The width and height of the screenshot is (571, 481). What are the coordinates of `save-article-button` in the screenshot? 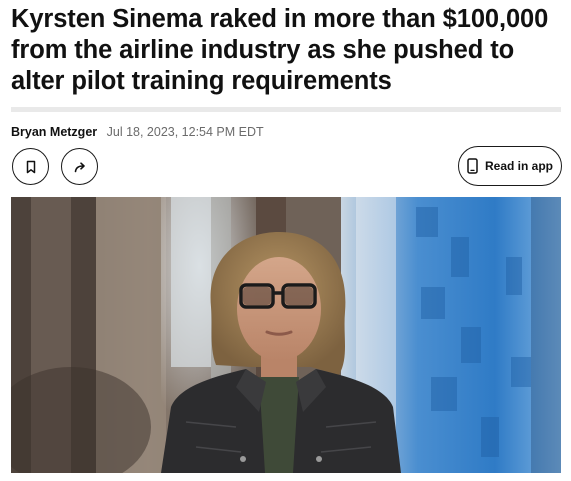 It's located at (30, 166).